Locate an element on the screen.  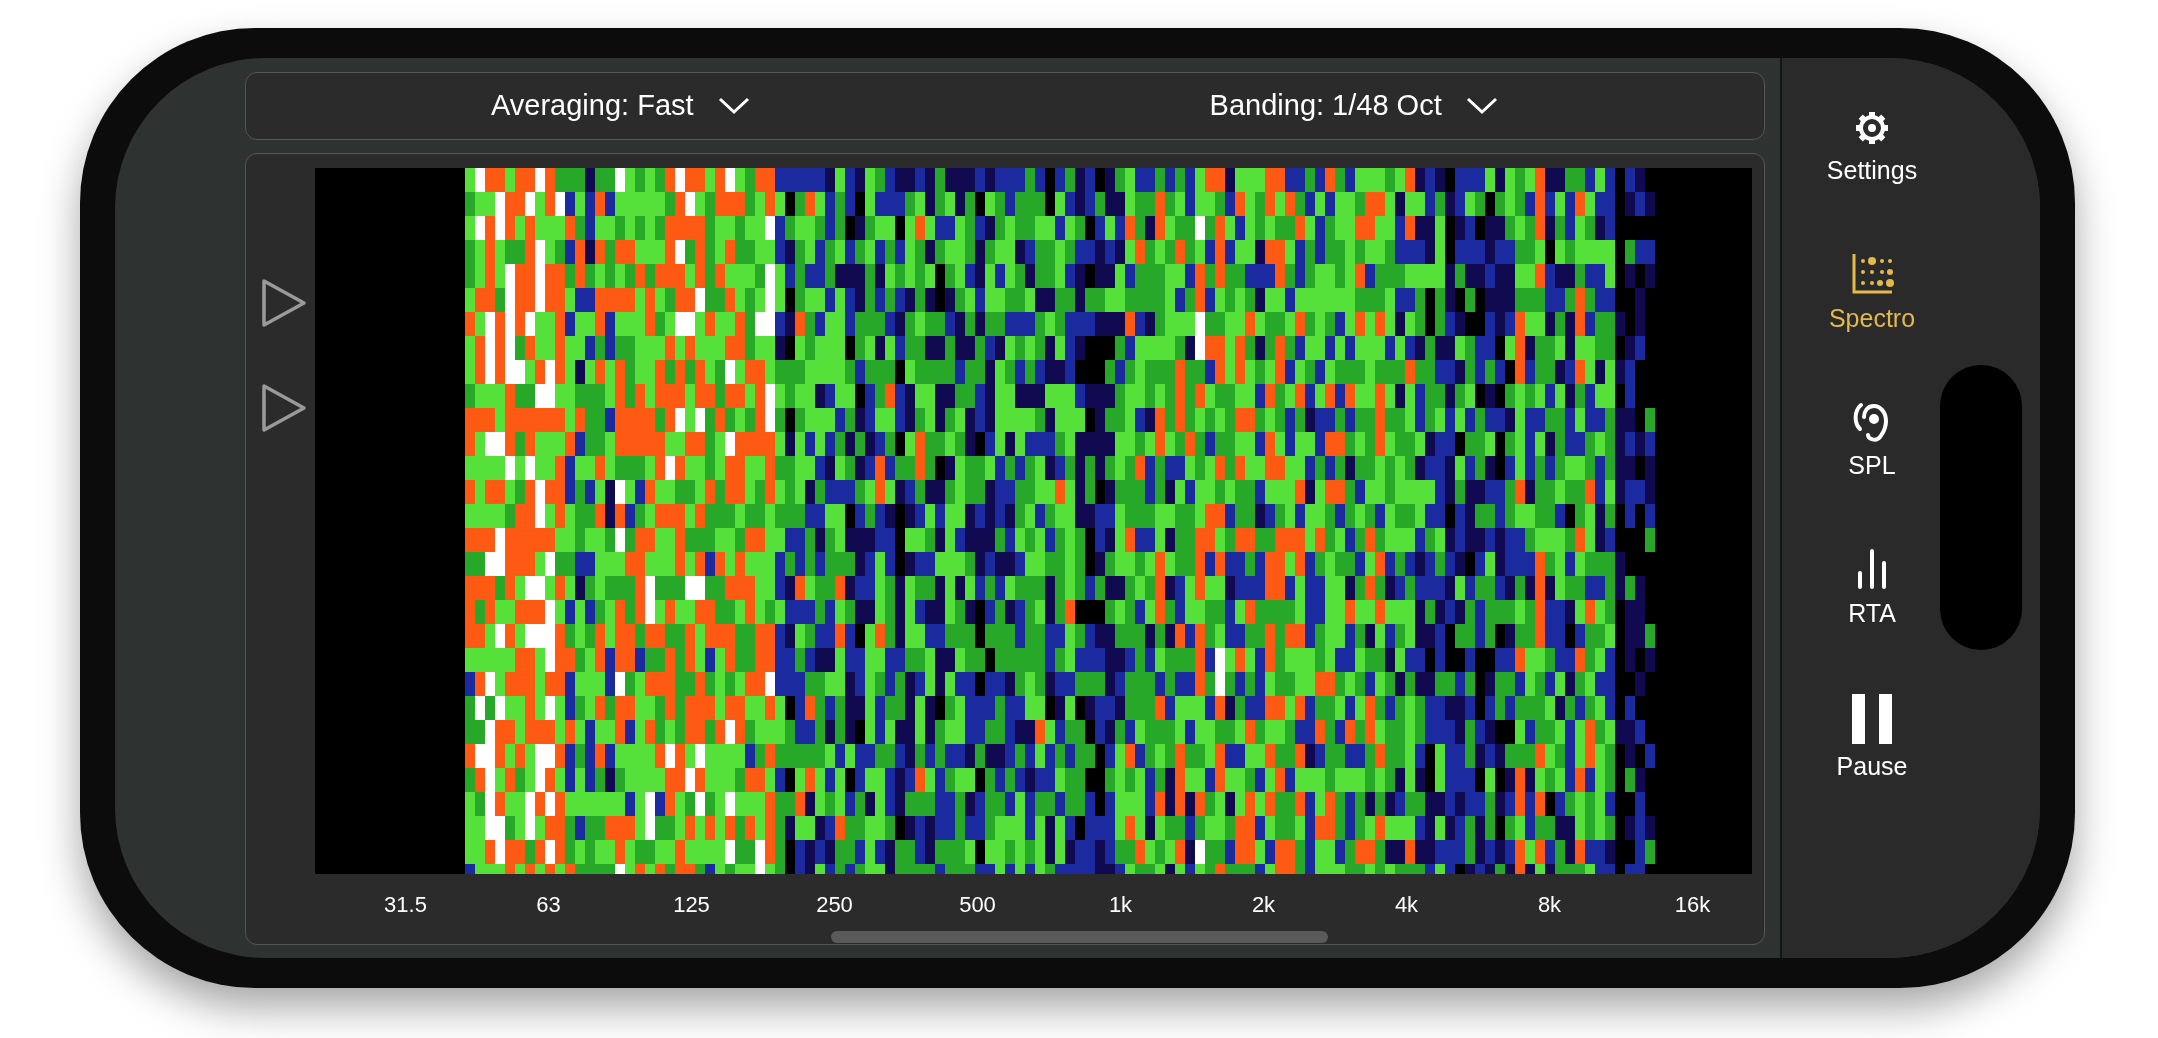
frequency-label: 125 is located at coordinates (691, 905).